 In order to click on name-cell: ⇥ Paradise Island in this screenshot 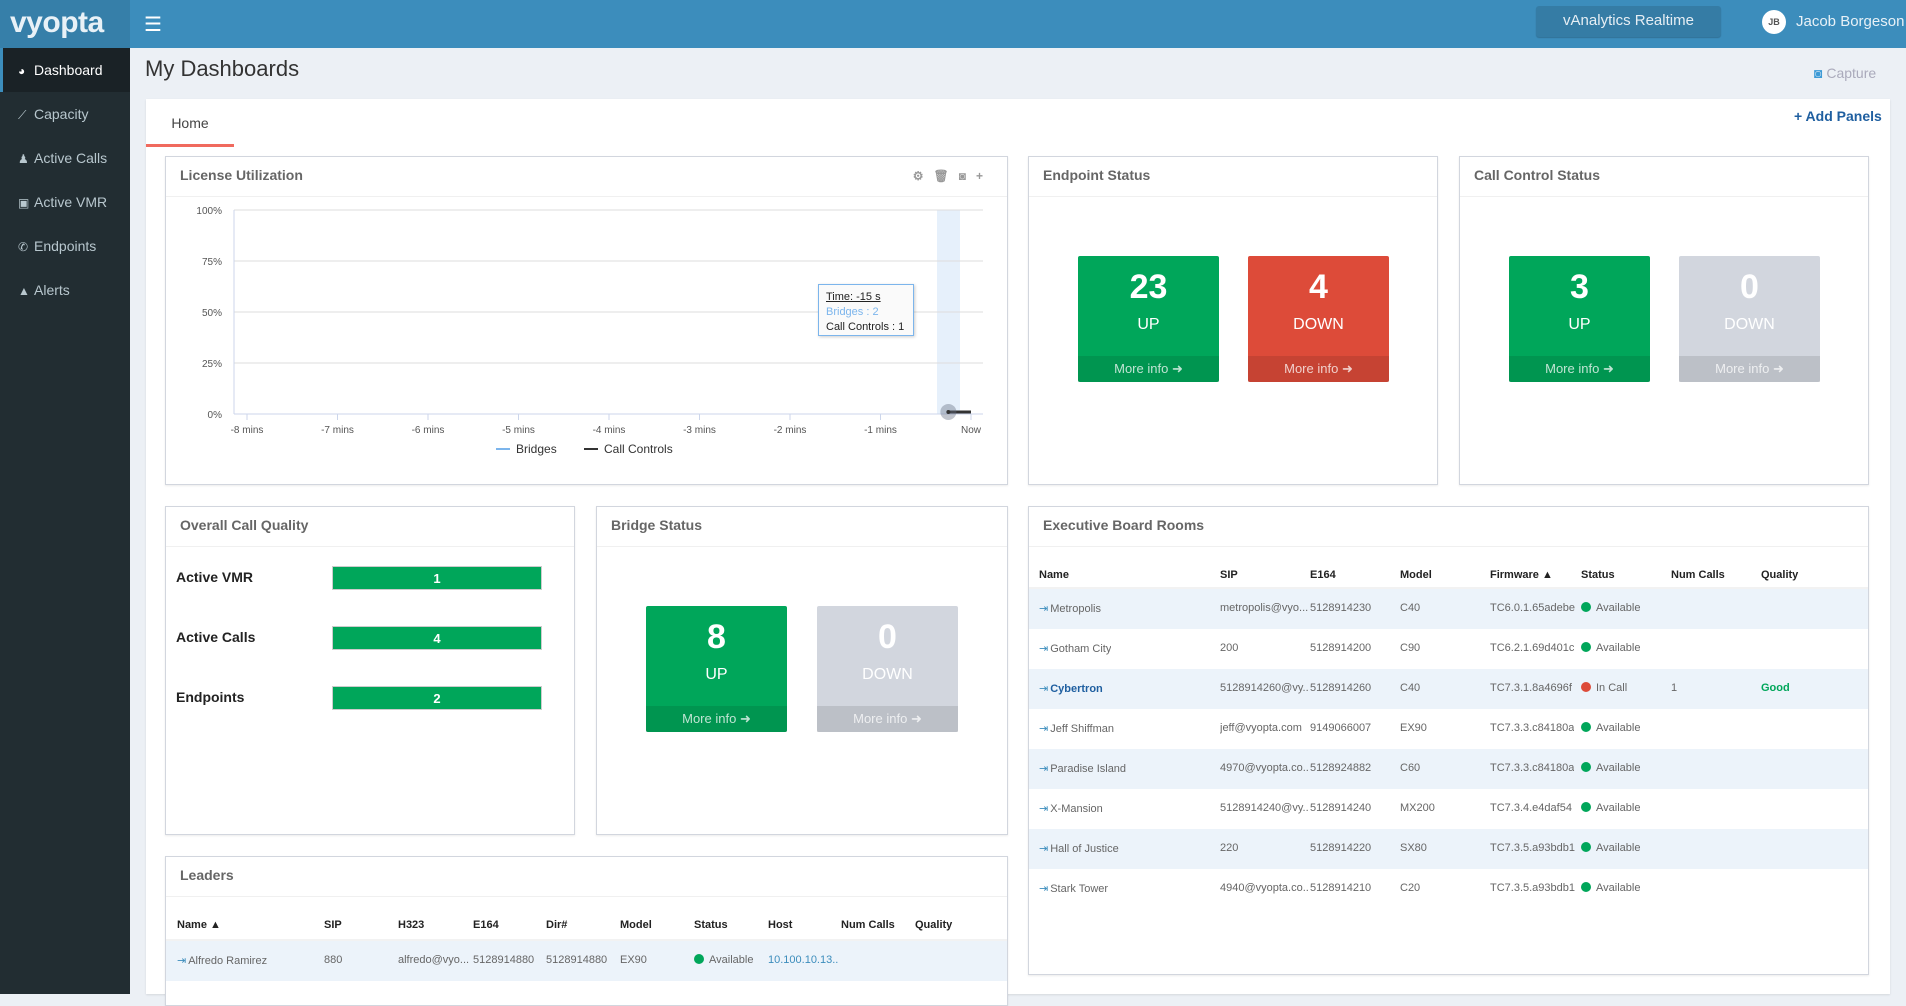, I will do `click(1082, 768)`.